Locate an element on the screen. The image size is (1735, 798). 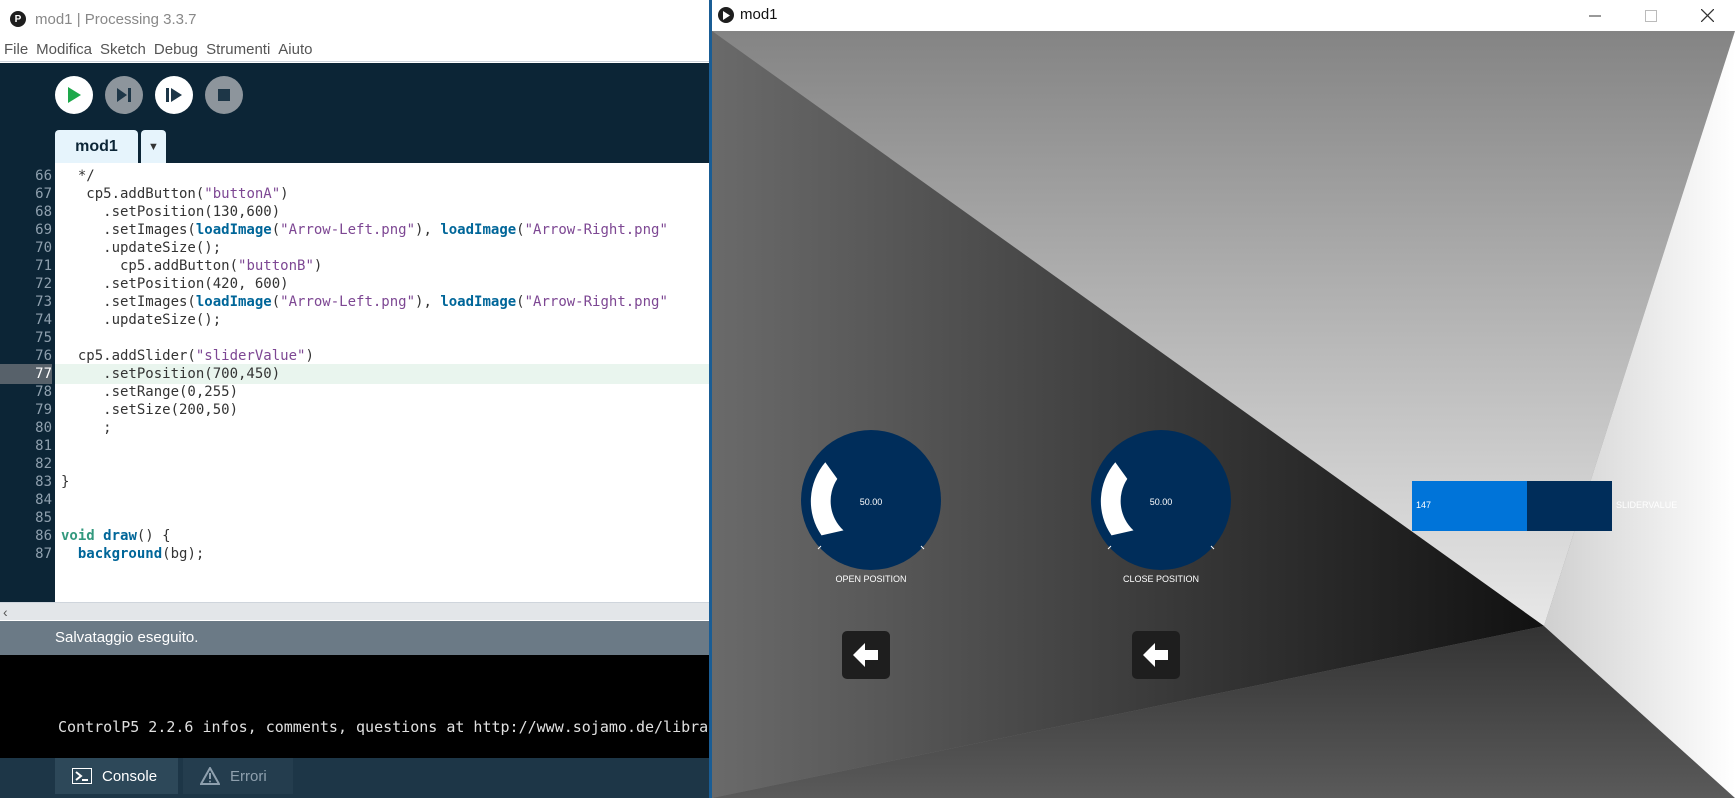
line-number: 67 is located at coordinates (43, 194).